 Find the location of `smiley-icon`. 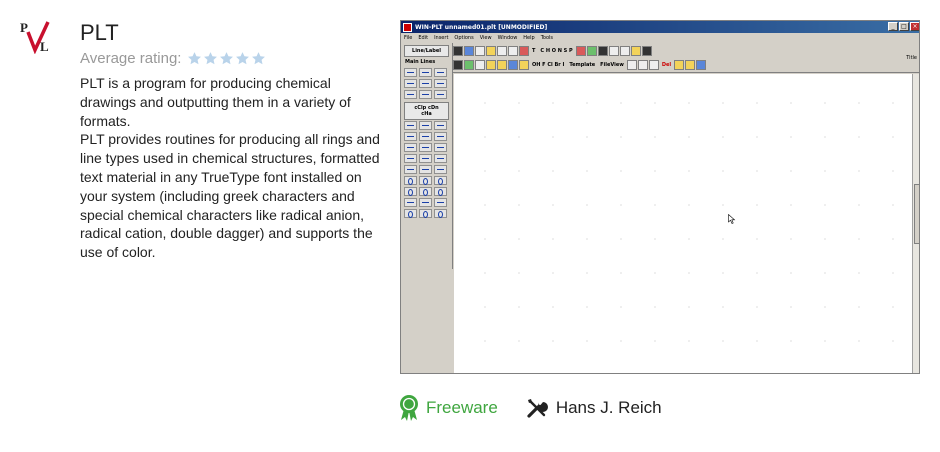

smiley-icon is located at coordinates (635, 51).